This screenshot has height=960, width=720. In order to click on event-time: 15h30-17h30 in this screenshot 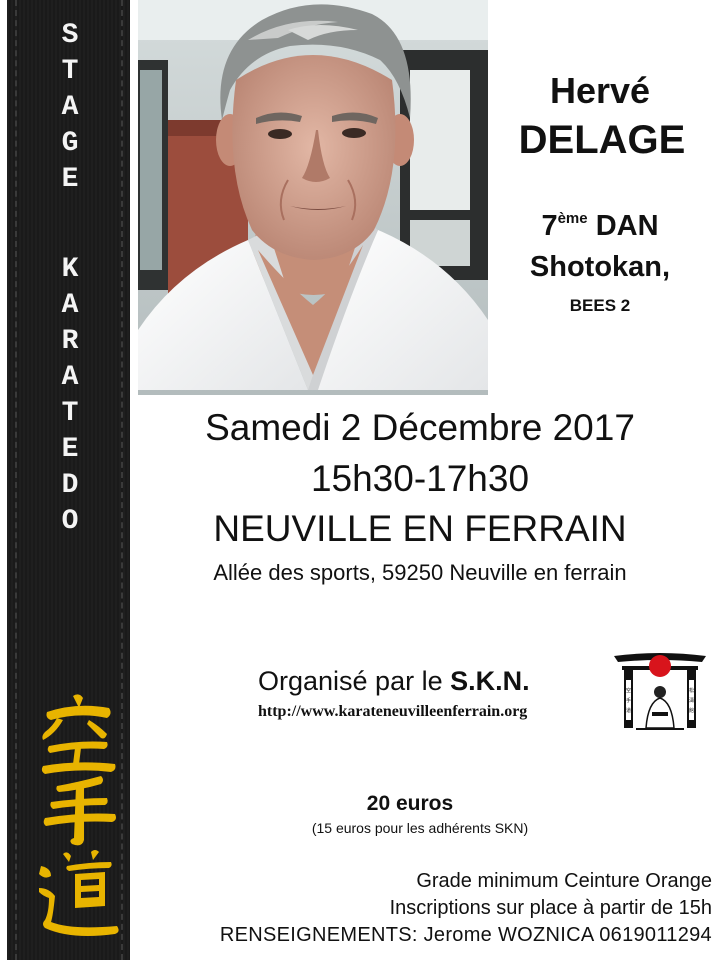, I will do `click(420, 478)`.